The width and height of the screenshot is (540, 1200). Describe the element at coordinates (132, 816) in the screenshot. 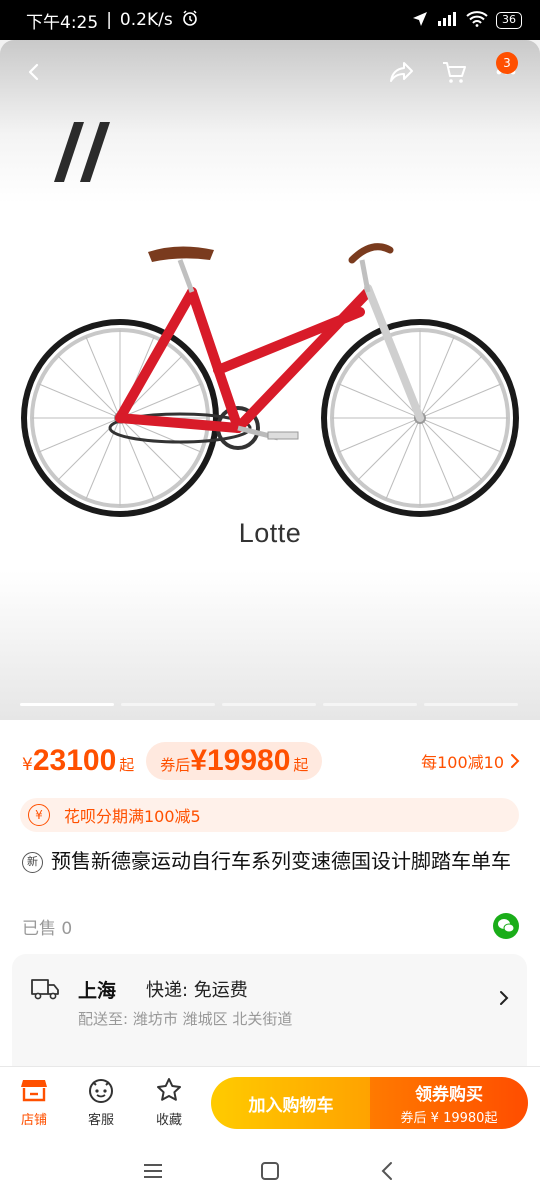

I see `huabei-text: 花呗分期满100减5` at that location.